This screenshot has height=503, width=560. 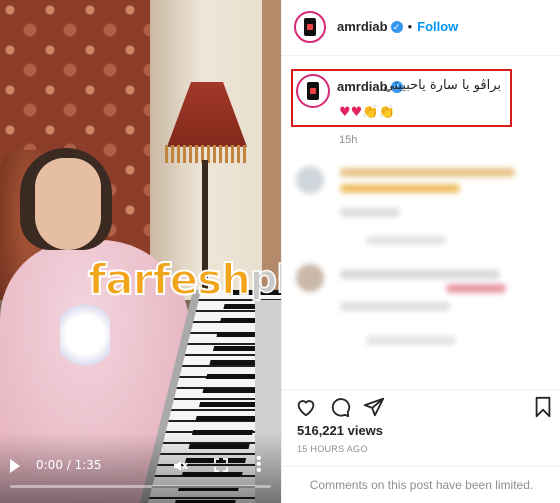 I want to click on video-controls: 0:00 / 1:35 • • •, so click(x=140, y=465).